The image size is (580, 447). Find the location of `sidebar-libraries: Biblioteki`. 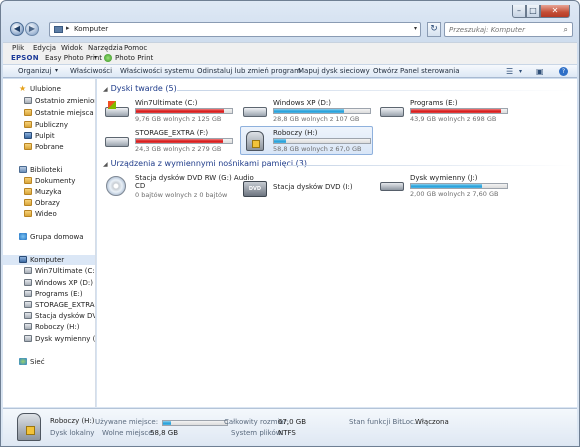

sidebar-libraries: Biblioteki is located at coordinates (57, 170).